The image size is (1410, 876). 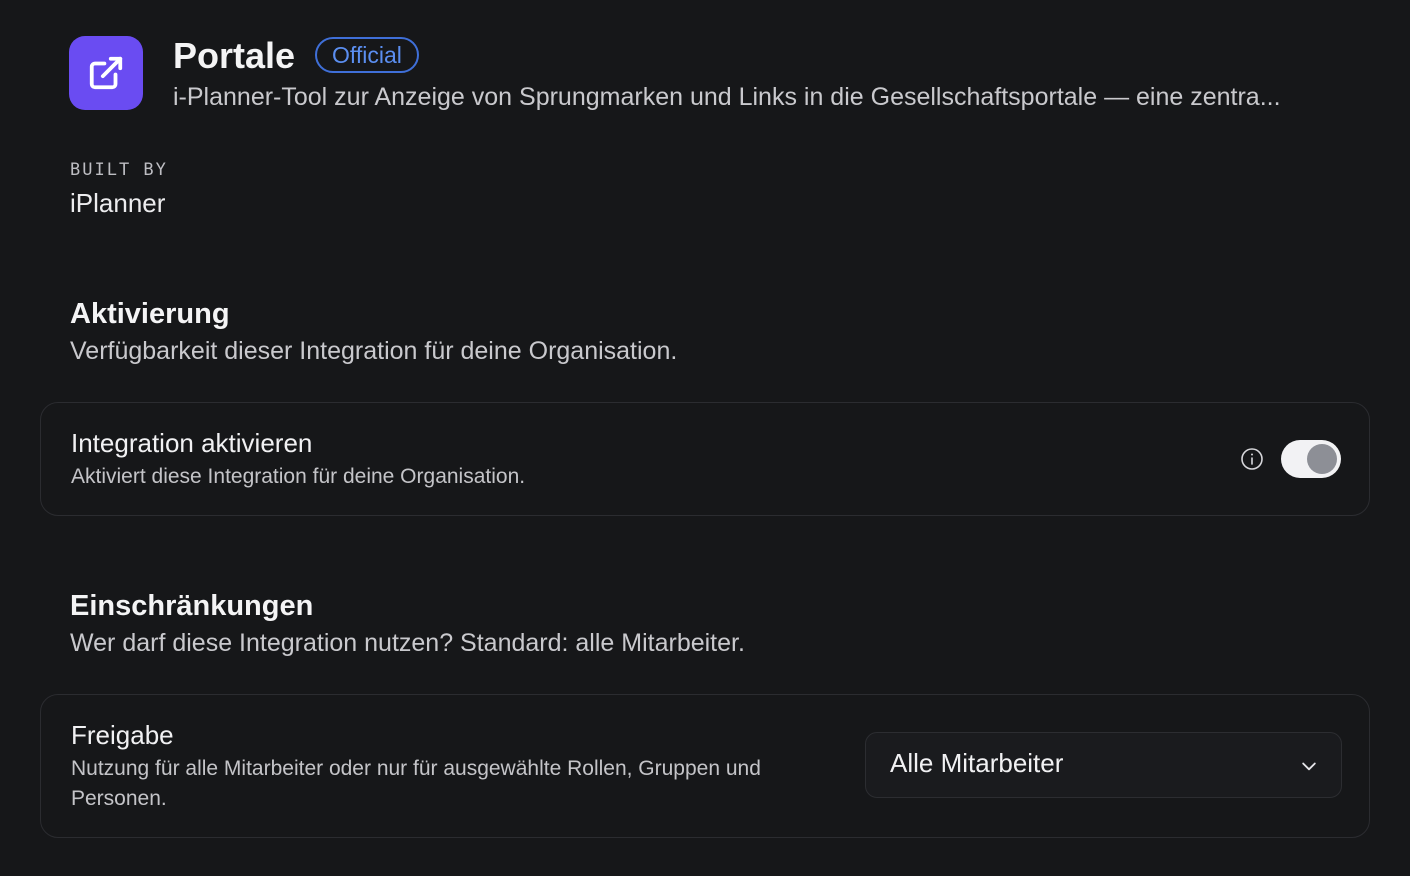 I want to click on integration-toggle, so click(x=1311, y=459).